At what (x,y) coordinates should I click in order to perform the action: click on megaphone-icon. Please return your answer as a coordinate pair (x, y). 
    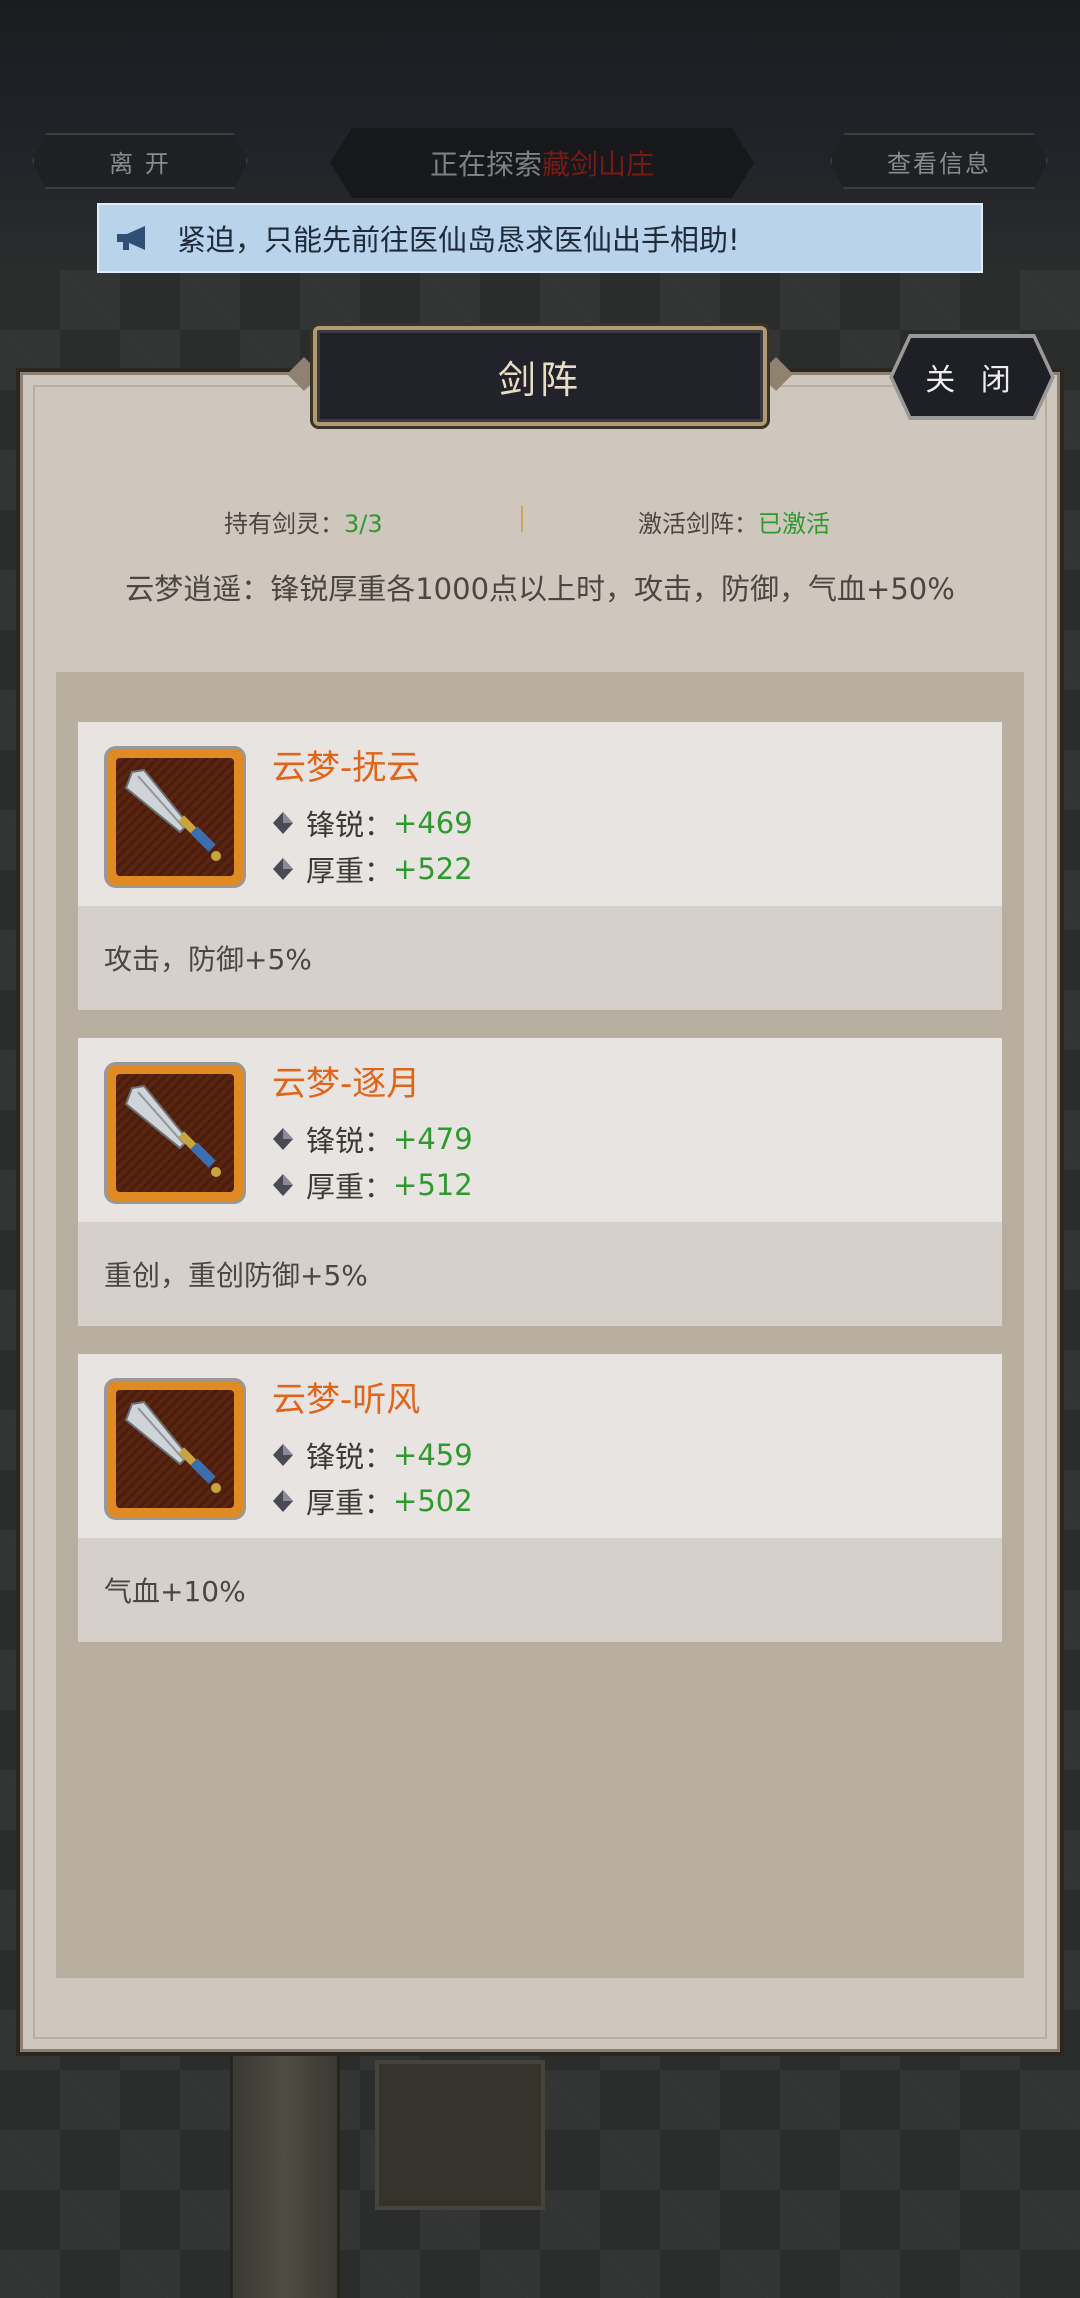
    Looking at the image, I should click on (135, 238).